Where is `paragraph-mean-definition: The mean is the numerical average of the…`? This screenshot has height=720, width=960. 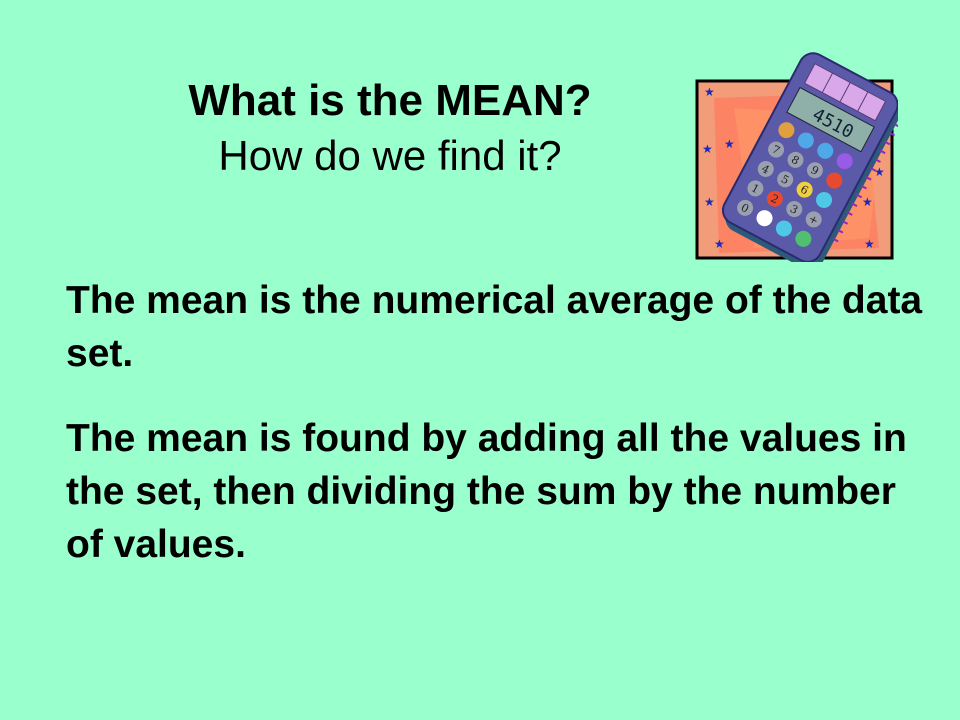 paragraph-mean-definition: The mean is the numerical average of the… is located at coordinates (494, 327).